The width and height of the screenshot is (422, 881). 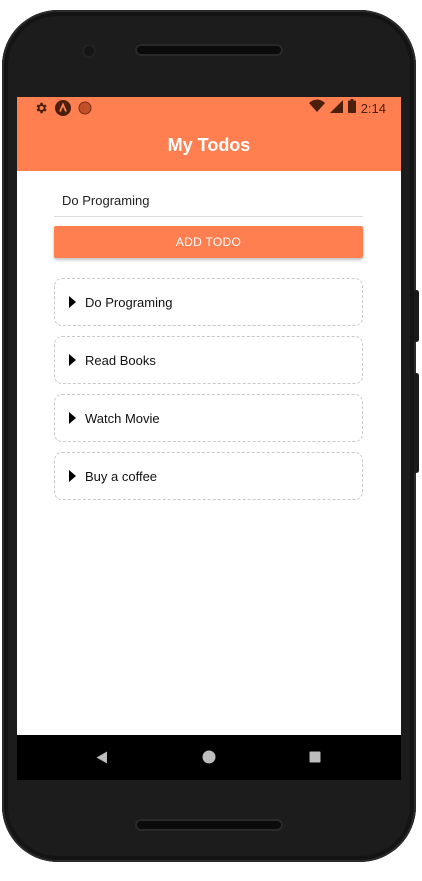 I want to click on todo-item-do-programing: Do Programing, so click(x=208, y=302).